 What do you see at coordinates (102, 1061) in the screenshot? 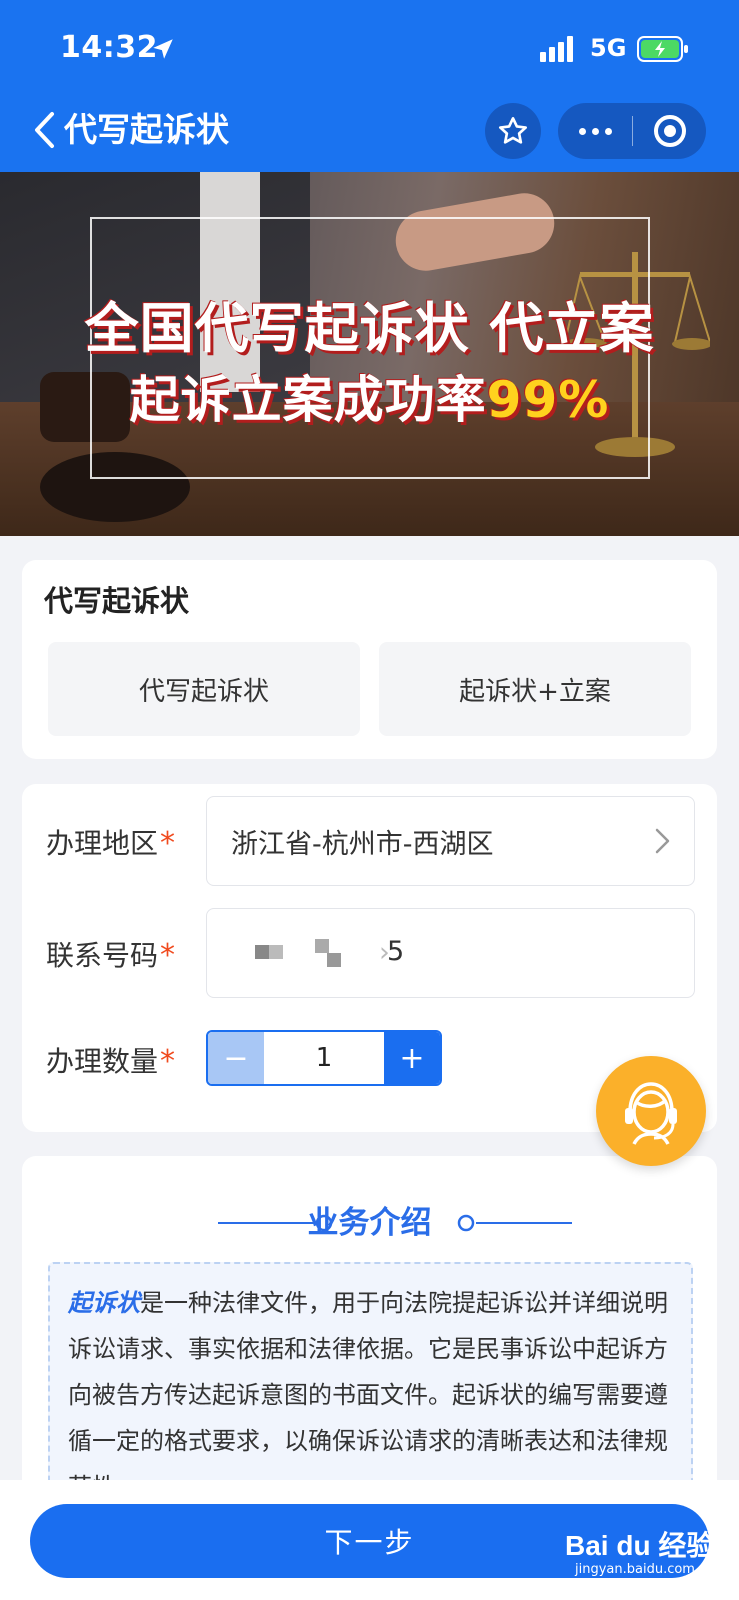
I see `quantity-label-text: 办理数量` at bounding box center [102, 1061].